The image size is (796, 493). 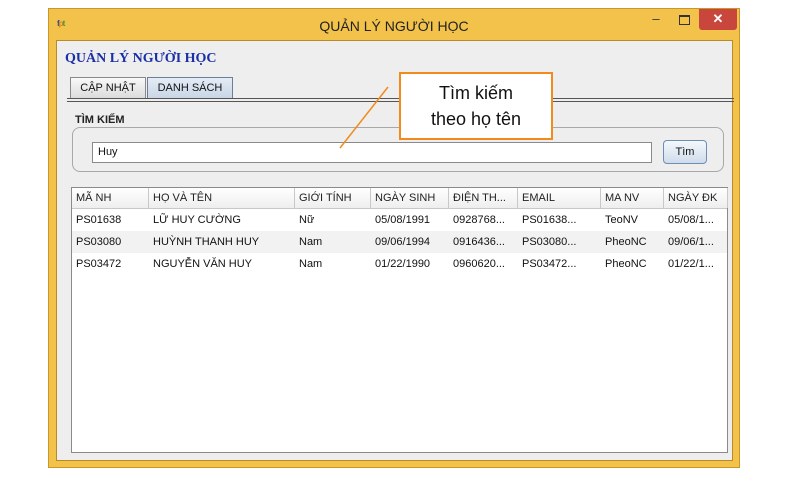 I want to click on table-cell: PS03080, so click(x=99, y=242).